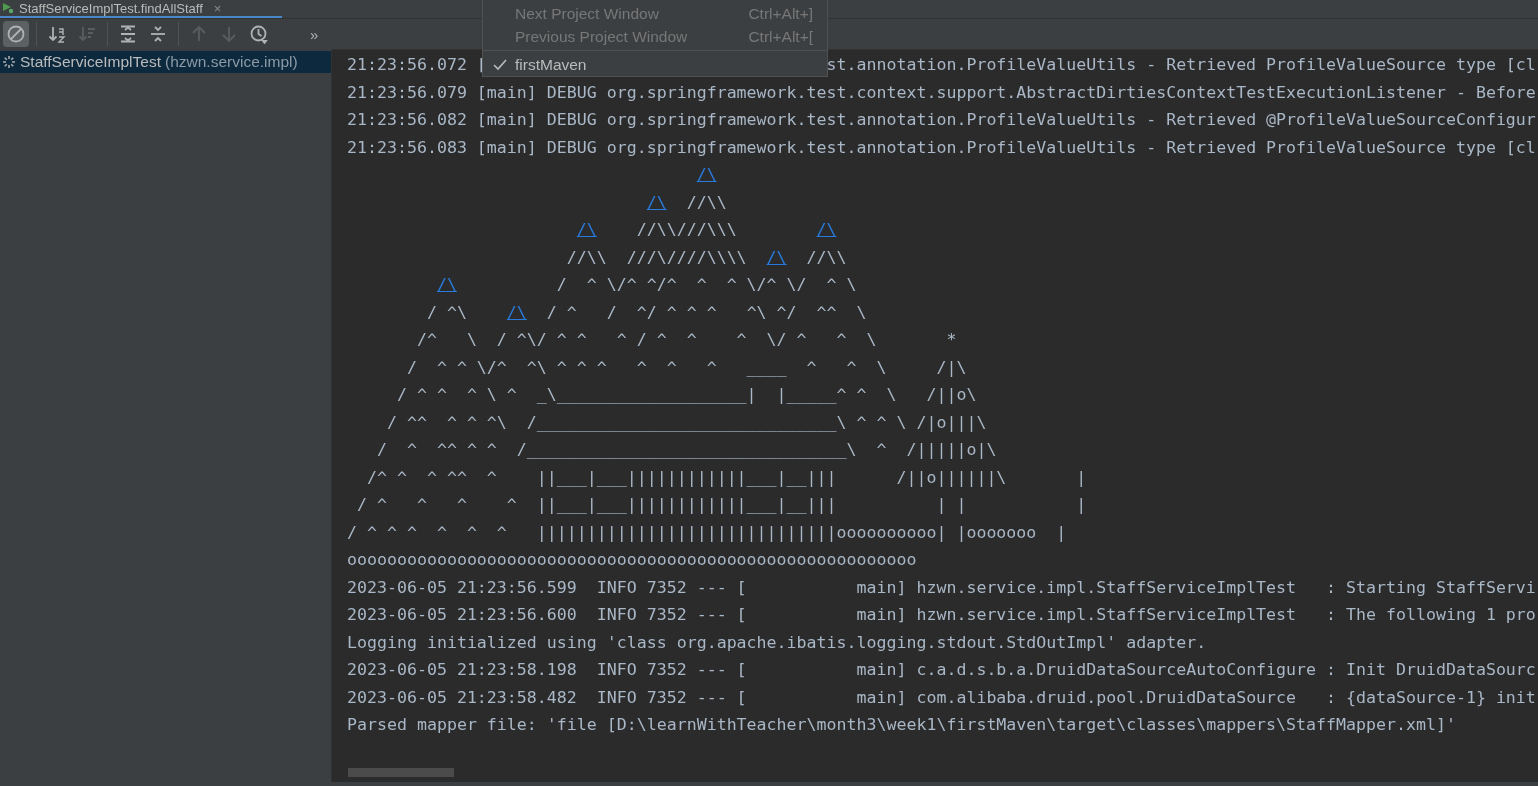 Image resolution: width=1538 pixels, height=786 pixels. What do you see at coordinates (780, 13) in the screenshot?
I see `menu-shortcut: Ctrl+Alt+]` at bounding box center [780, 13].